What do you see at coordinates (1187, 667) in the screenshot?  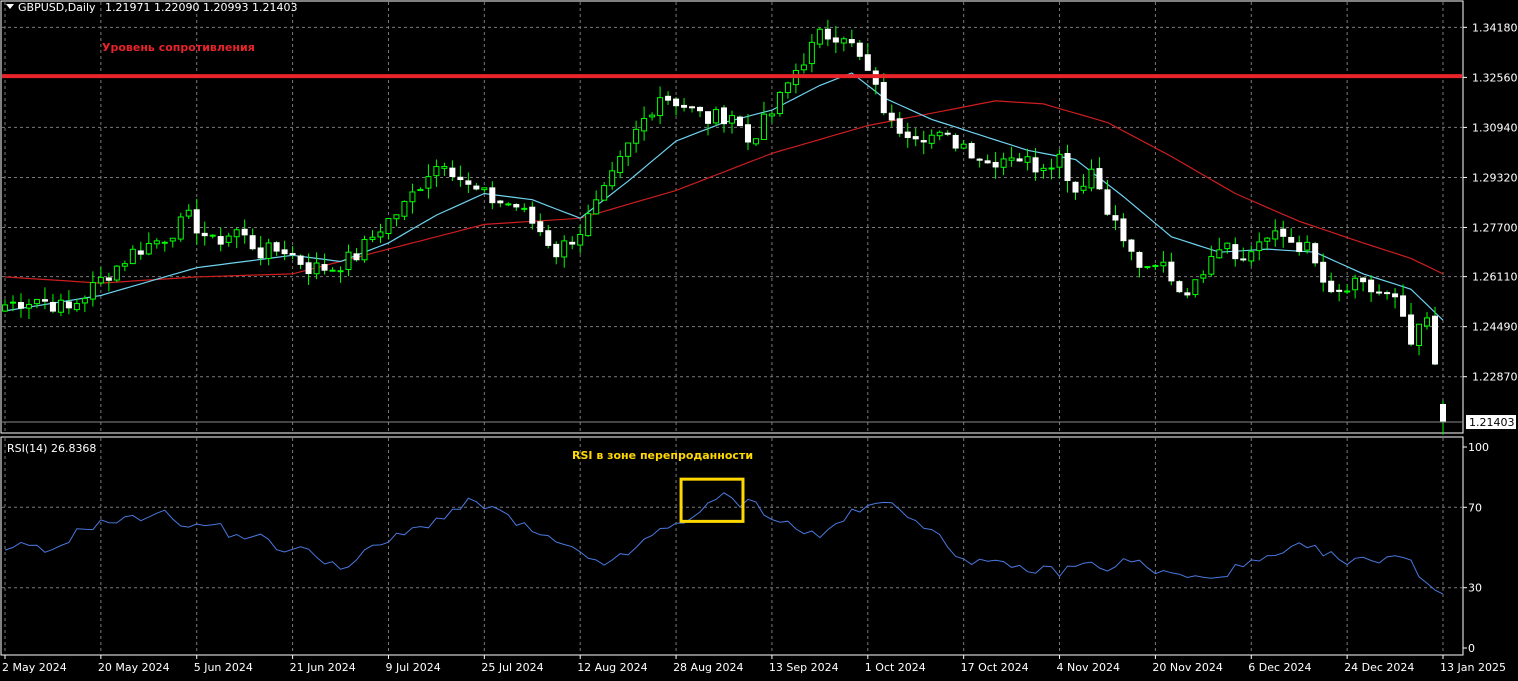 I see `time-tick-label: 20 Nov 2024` at bounding box center [1187, 667].